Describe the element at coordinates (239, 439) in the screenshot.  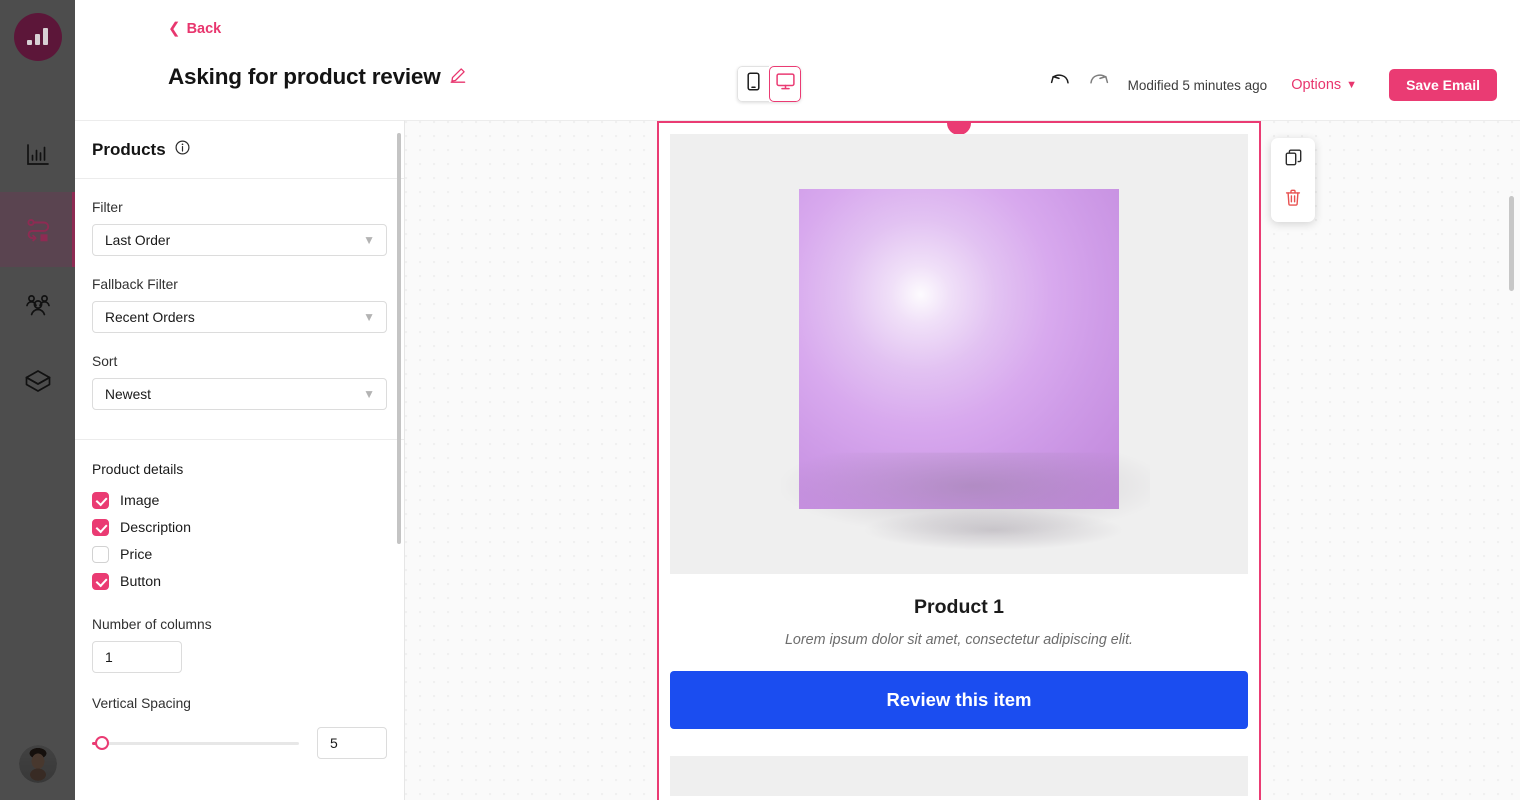
I see `panel-divider` at that location.